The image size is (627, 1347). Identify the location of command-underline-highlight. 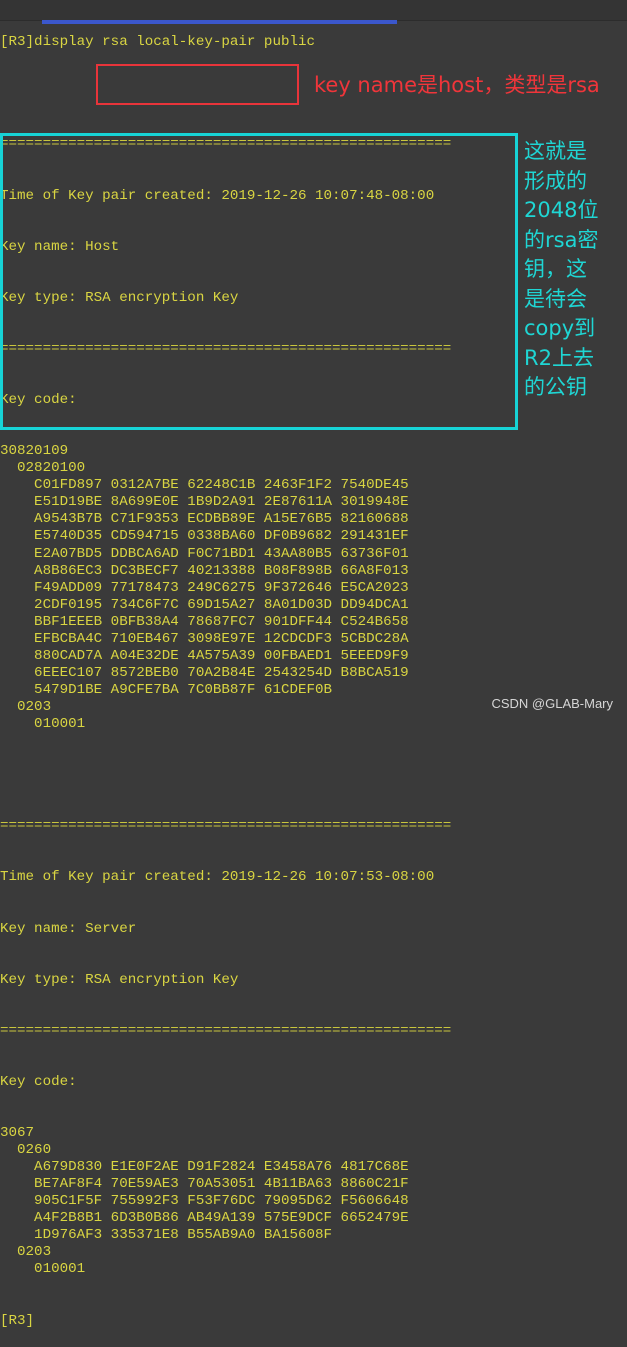
(219, 22).